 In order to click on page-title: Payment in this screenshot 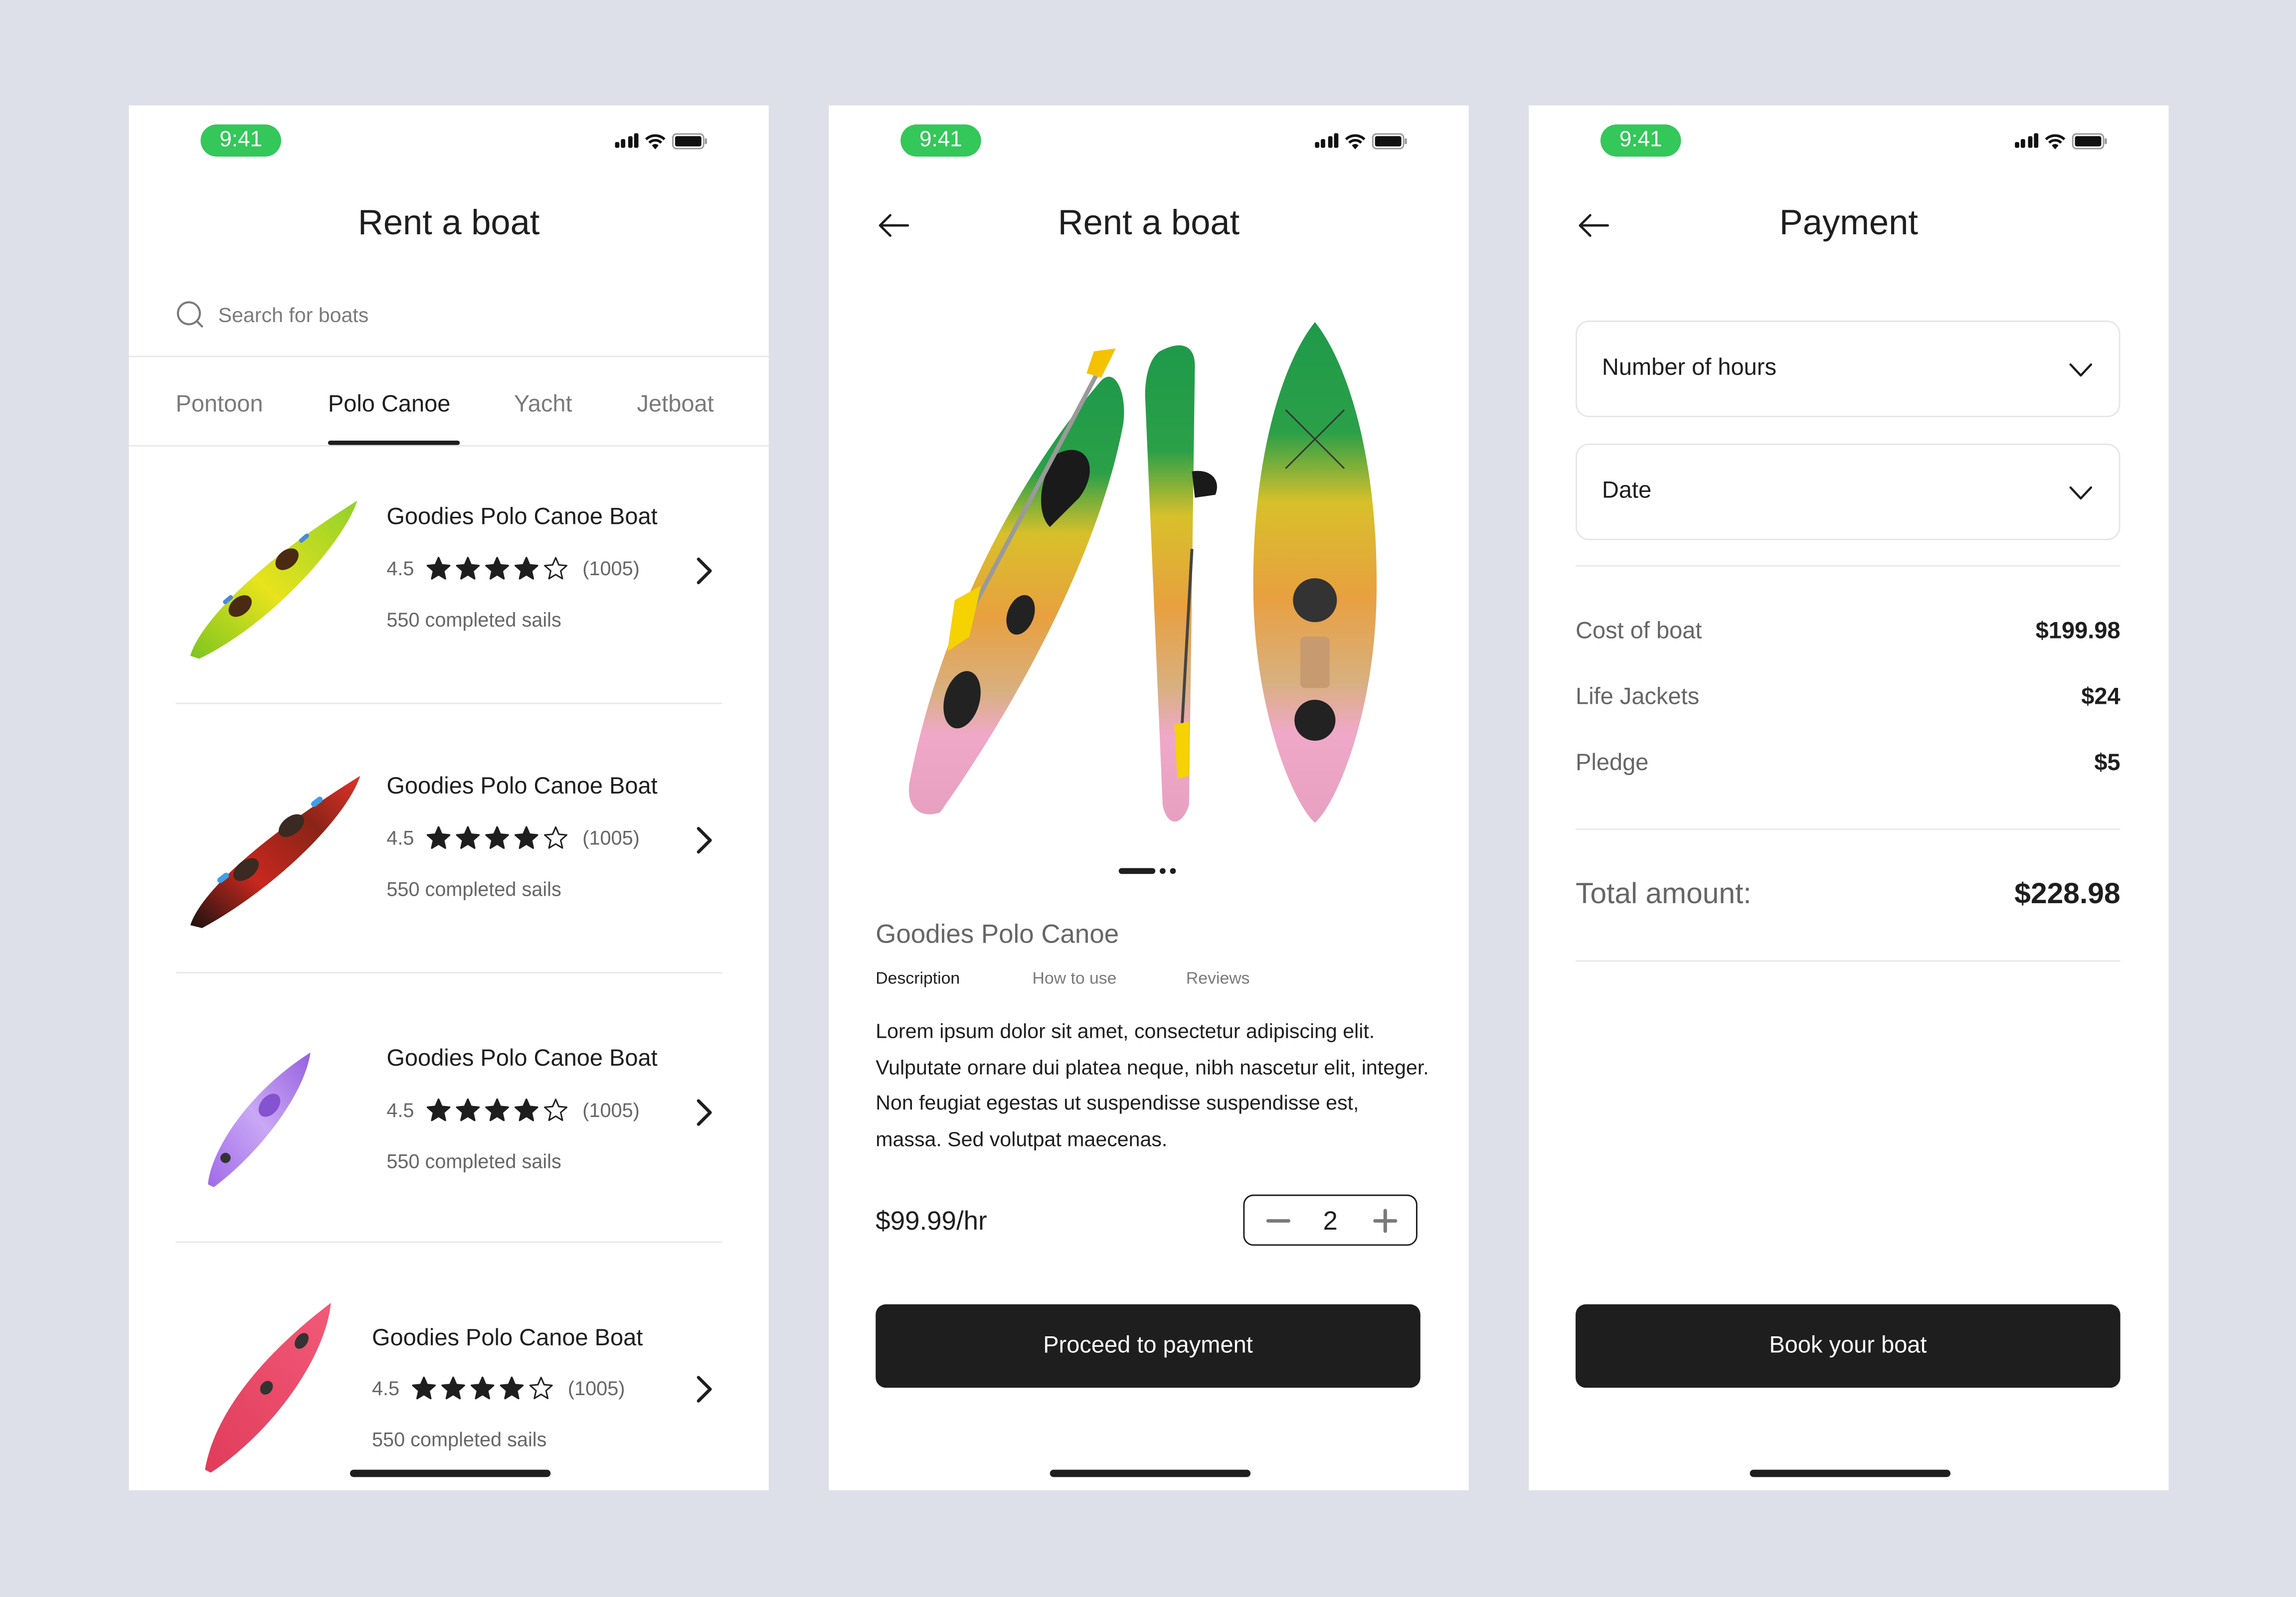, I will do `click(1848, 223)`.